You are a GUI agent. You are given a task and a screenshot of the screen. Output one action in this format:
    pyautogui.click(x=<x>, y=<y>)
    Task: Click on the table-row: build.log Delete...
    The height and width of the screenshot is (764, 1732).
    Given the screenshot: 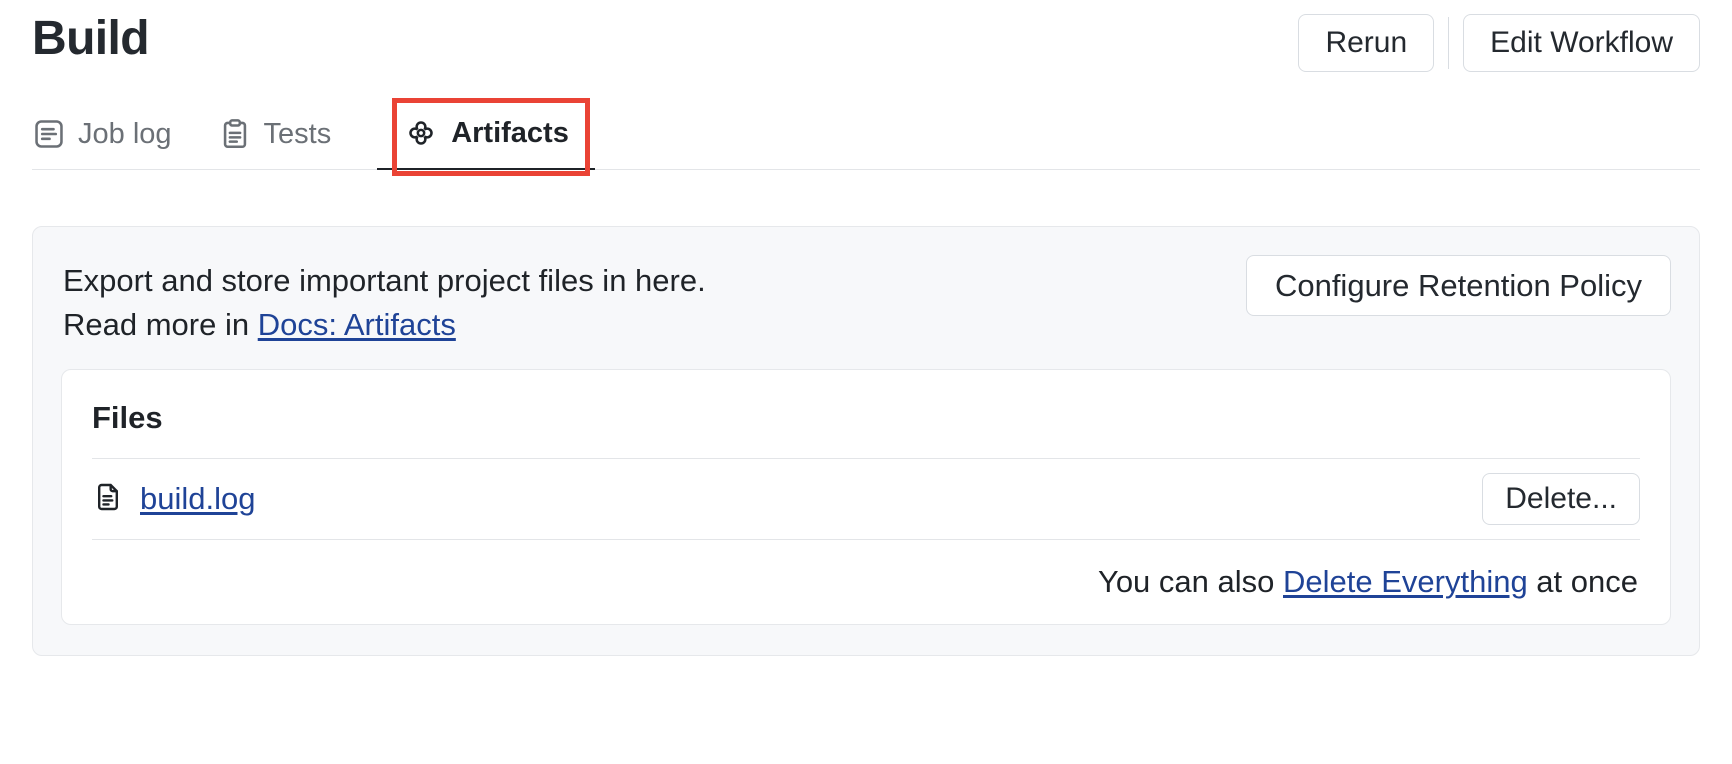 What is the action you would take?
    pyautogui.click(x=866, y=500)
    